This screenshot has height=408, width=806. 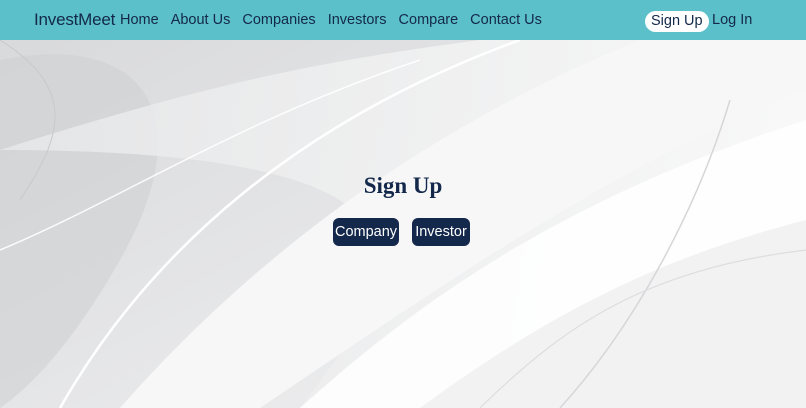 I want to click on nav-investors: Investors, so click(x=357, y=20).